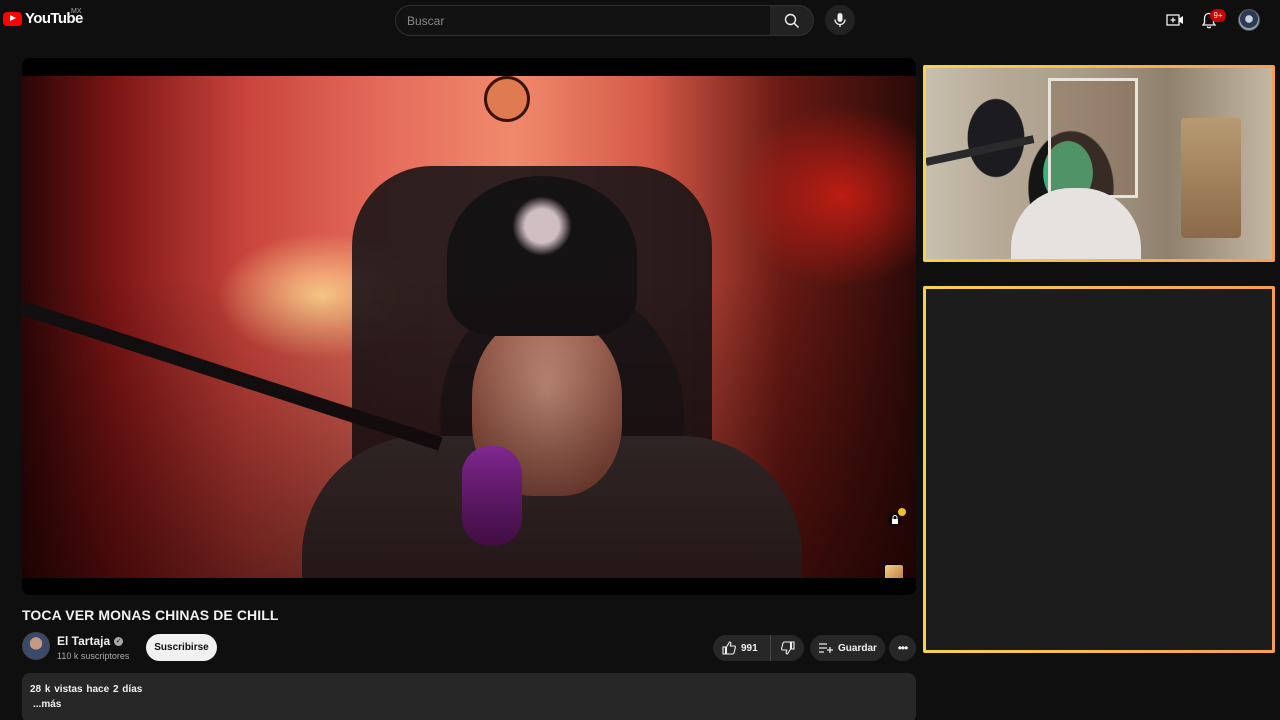 This screenshot has width=1280, height=720. I want to click on mic-icon, so click(840, 20).